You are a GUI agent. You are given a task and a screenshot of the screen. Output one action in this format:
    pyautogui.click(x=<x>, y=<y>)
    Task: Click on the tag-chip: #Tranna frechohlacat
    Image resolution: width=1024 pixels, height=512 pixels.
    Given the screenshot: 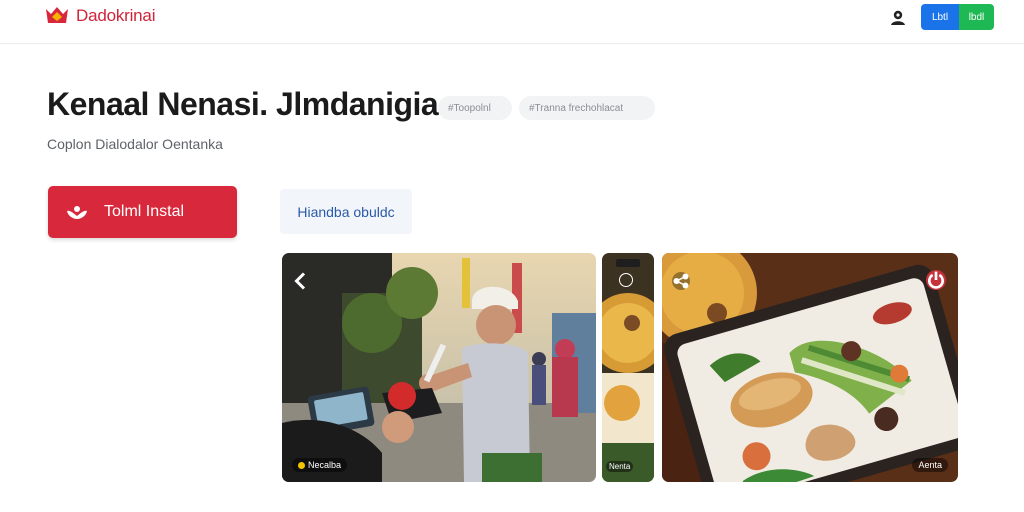 What is the action you would take?
    pyautogui.click(x=587, y=108)
    